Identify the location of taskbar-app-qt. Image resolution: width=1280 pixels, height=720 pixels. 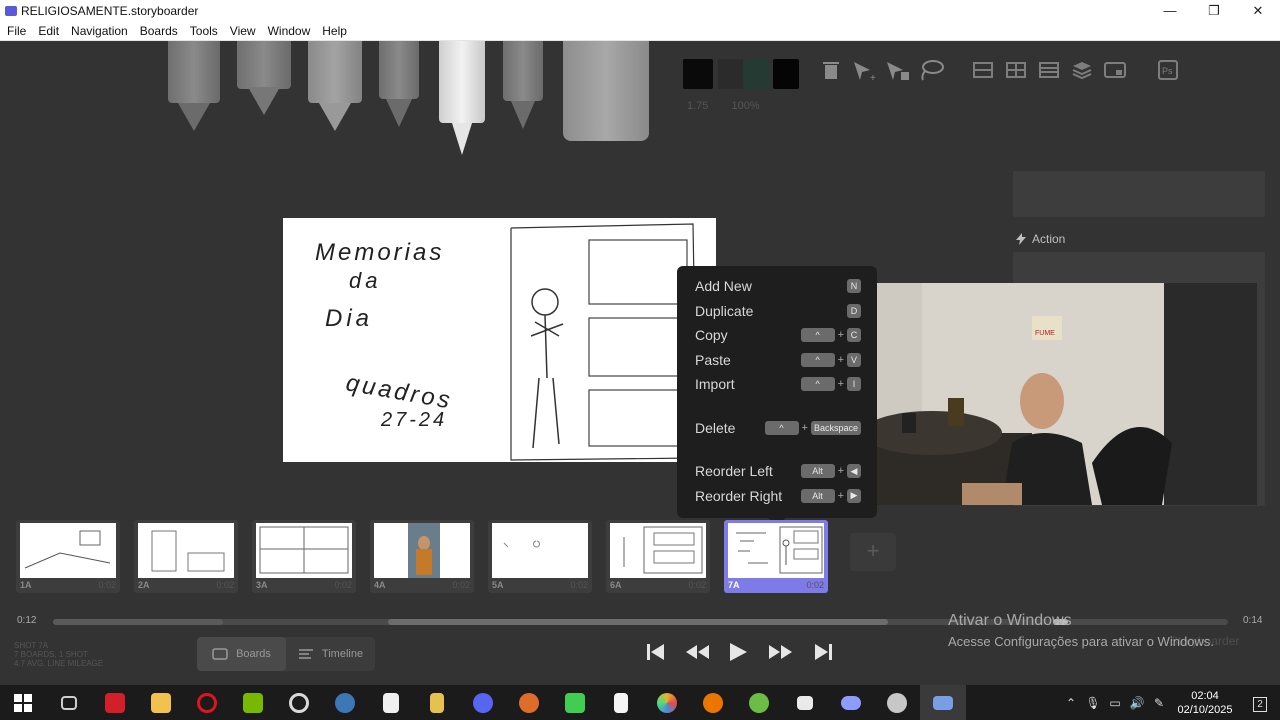
(575, 702).